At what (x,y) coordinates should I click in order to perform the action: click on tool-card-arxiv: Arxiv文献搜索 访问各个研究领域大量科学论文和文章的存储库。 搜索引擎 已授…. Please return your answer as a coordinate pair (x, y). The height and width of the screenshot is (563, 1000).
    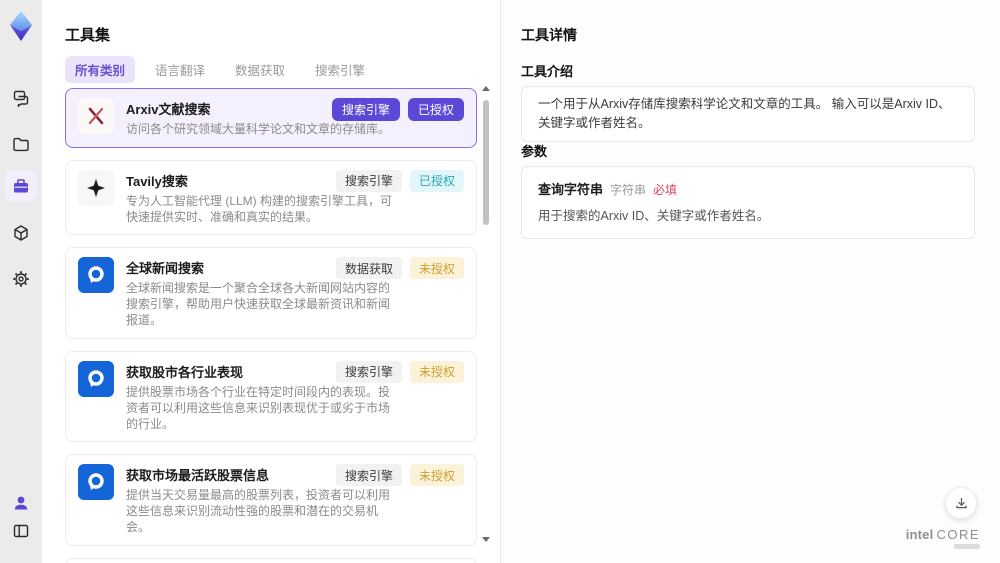
    Looking at the image, I should click on (271, 118).